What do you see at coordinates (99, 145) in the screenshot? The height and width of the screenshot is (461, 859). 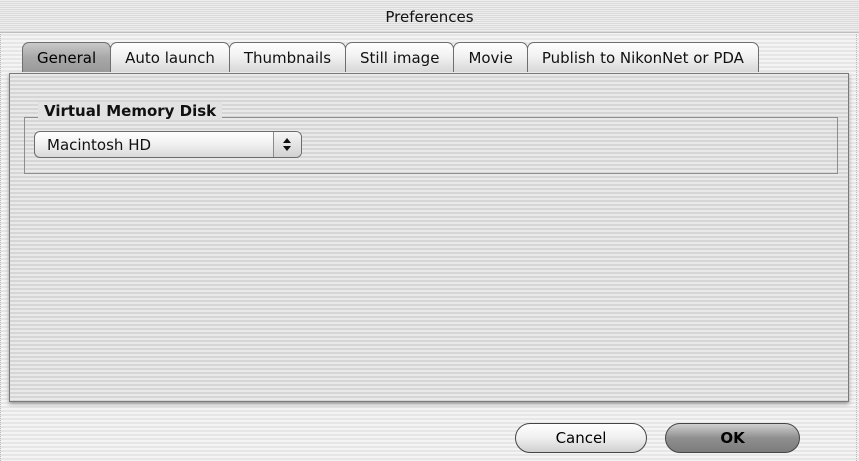 I see `disk-select-value: Macintosh HD` at bounding box center [99, 145].